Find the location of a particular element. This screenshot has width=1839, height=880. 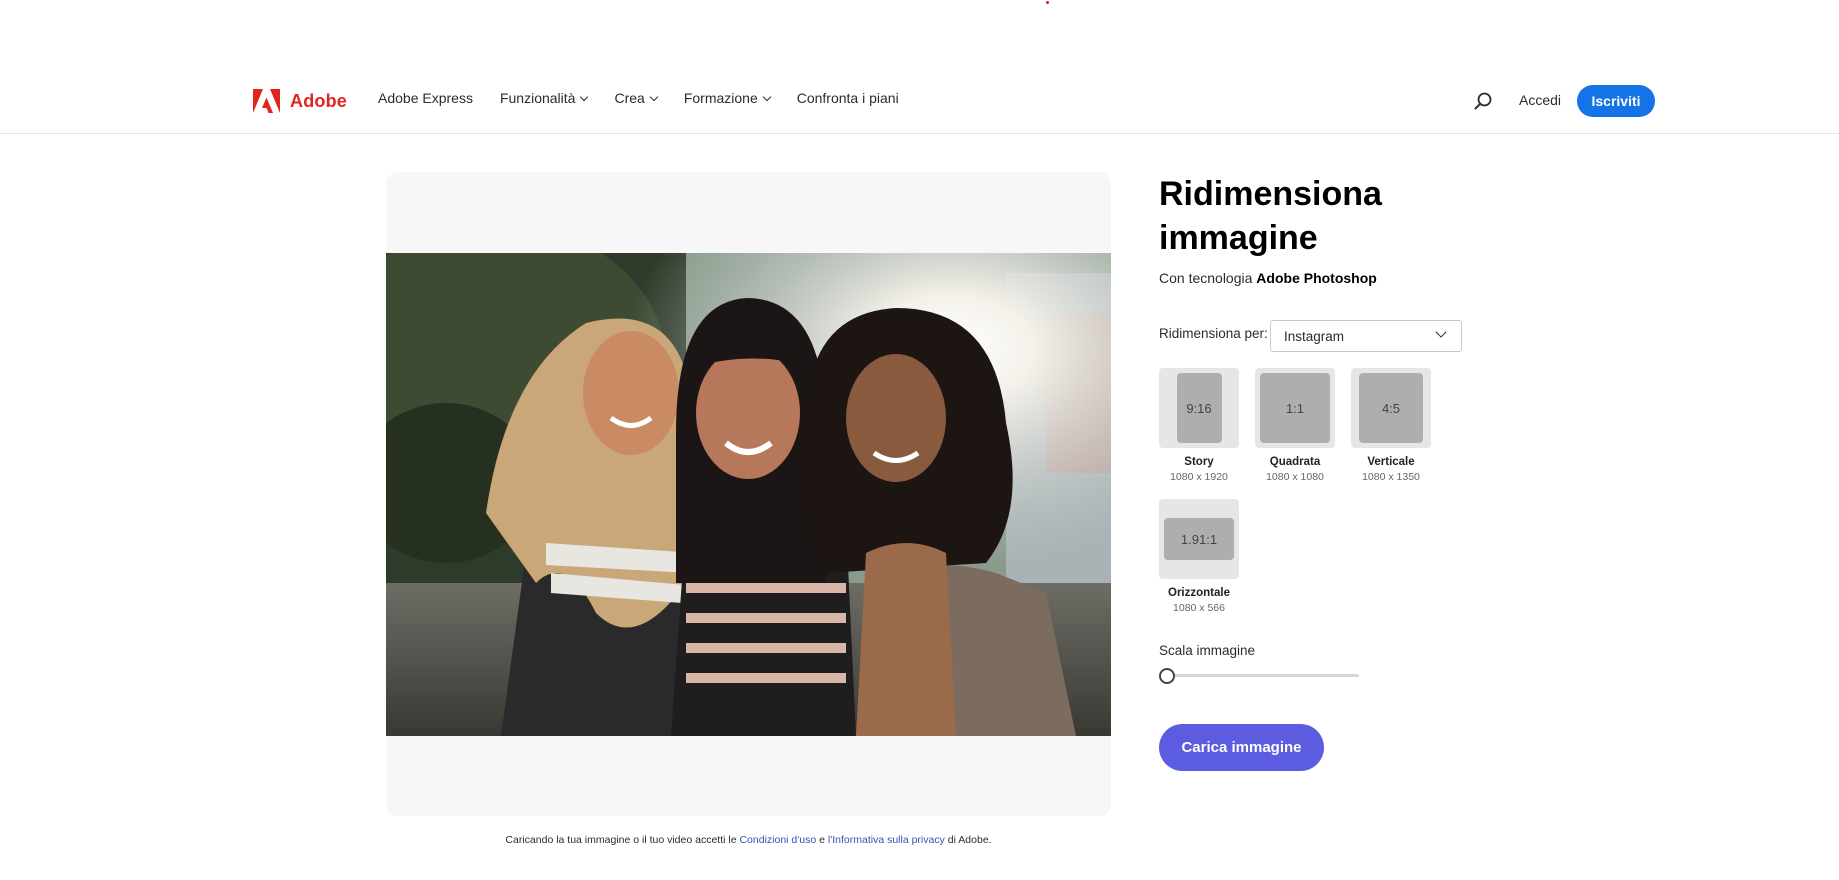

nav-confronta-piani: Confronta i piani is located at coordinates (848, 98).